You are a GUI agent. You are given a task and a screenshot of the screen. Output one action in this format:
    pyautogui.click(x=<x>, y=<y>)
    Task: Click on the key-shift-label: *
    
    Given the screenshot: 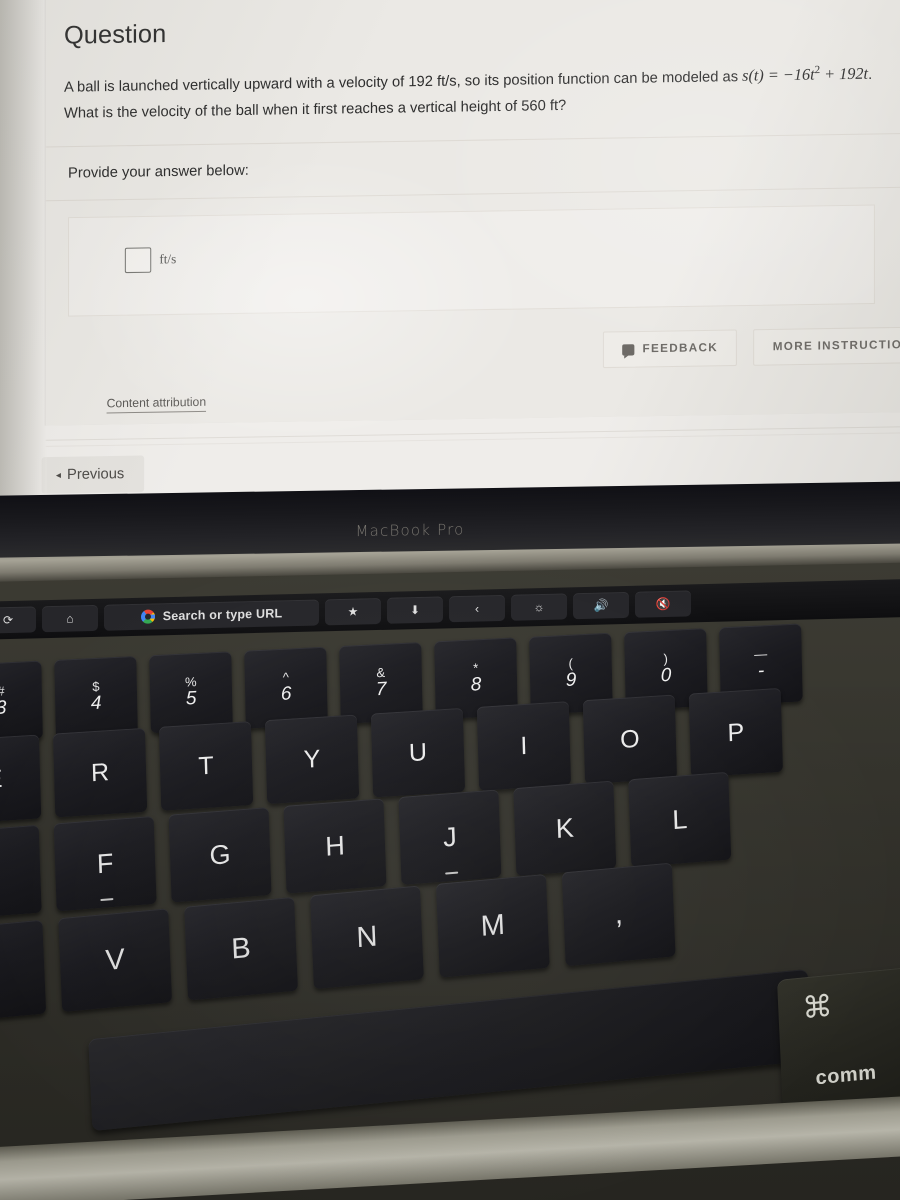 What is the action you would take?
    pyautogui.click(x=476, y=668)
    